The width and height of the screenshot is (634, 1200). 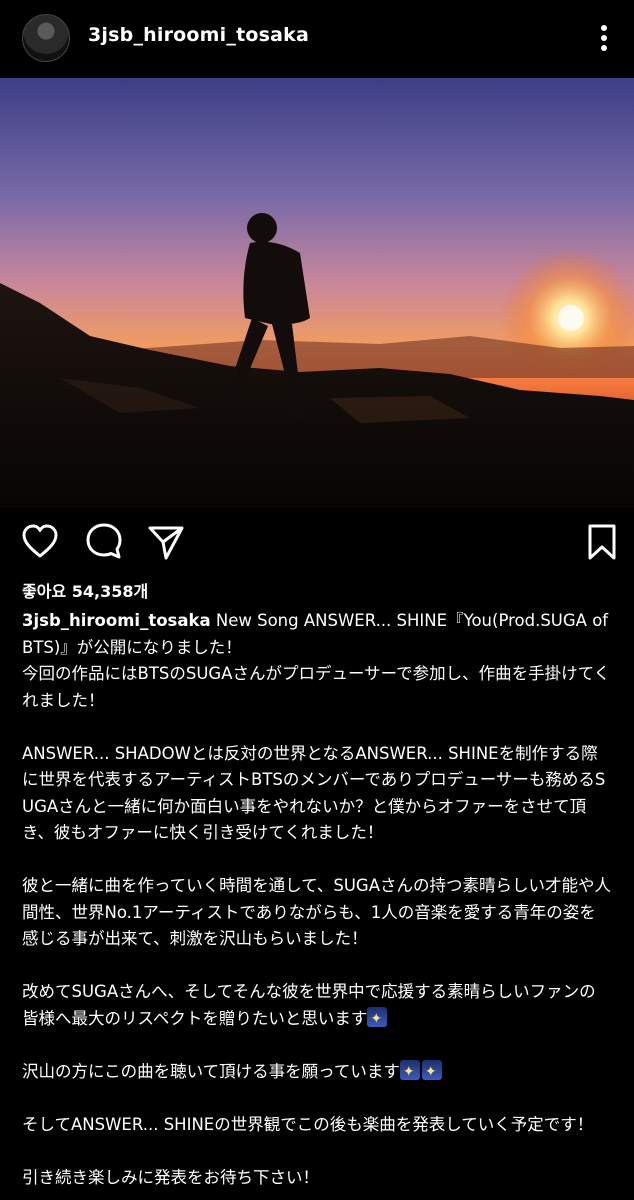 I want to click on header-username: 3jsb_hiroomi_tosaka, so click(x=198, y=35).